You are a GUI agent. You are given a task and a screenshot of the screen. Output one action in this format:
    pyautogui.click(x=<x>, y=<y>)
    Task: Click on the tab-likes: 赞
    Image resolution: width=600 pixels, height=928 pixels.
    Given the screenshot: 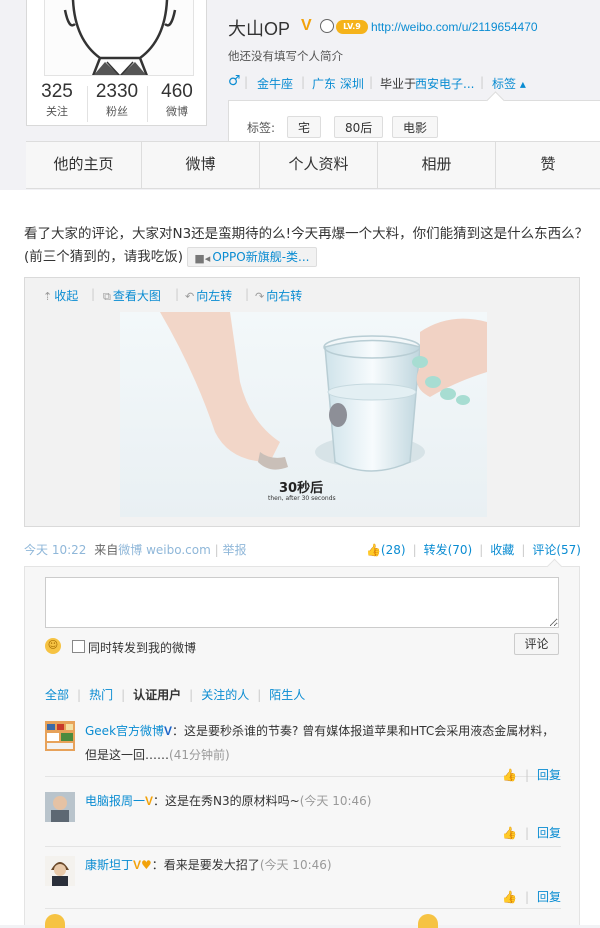 What is the action you would take?
    pyautogui.click(x=548, y=165)
    